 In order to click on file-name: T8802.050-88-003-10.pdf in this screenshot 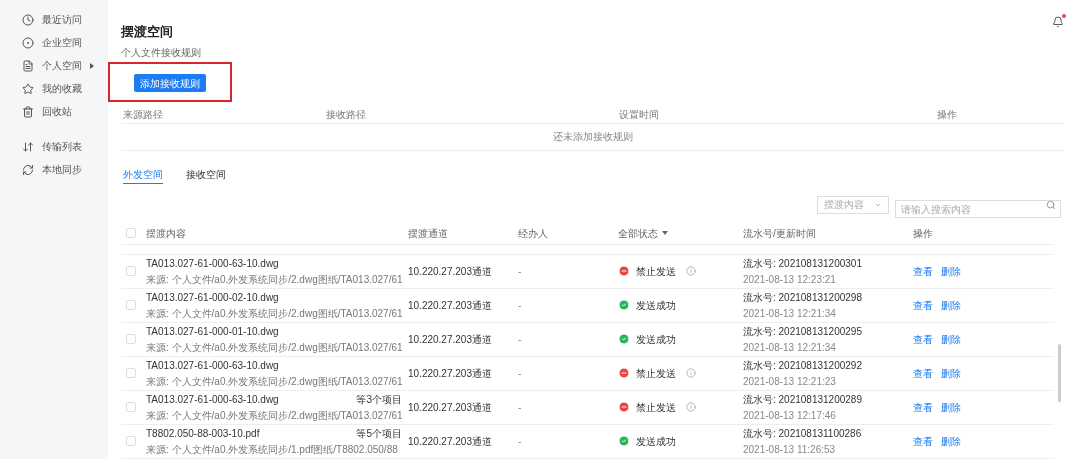, I will do `click(203, 433)`.